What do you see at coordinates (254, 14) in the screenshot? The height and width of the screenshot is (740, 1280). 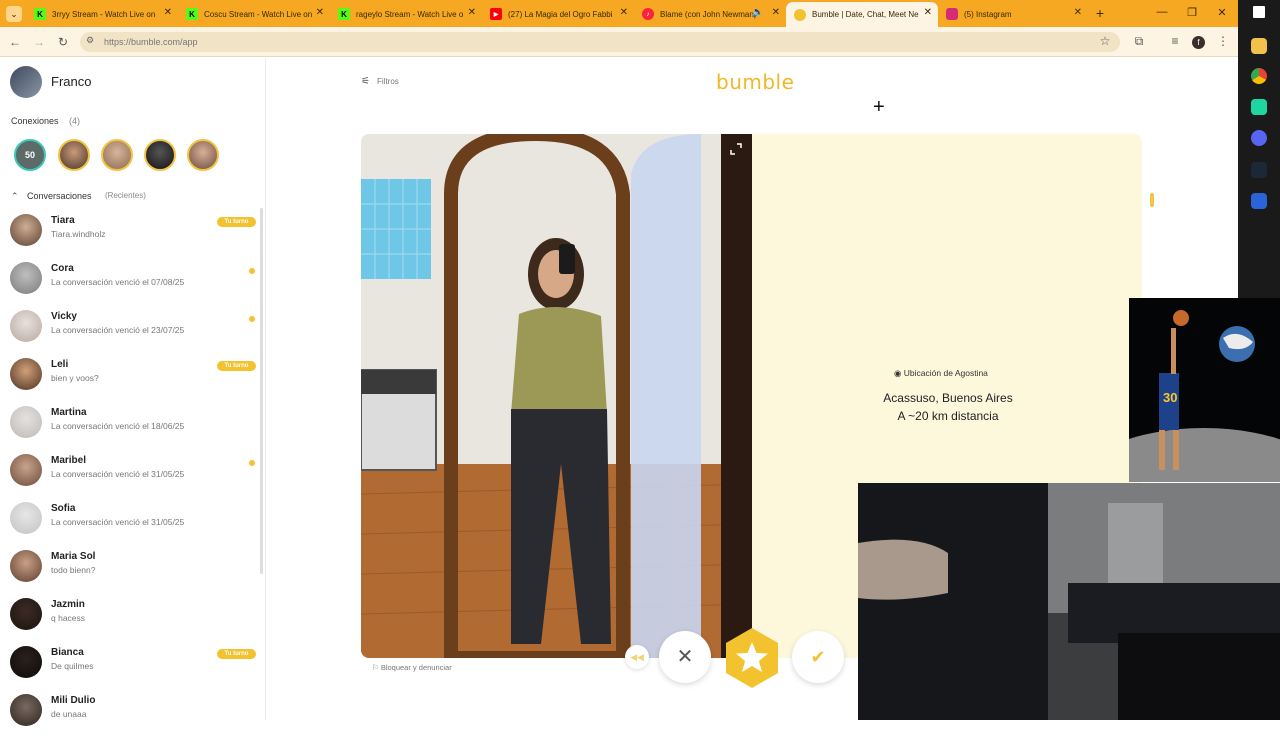 I see `browser-tab: K Coscu Stream - Watch Live on ✕` at bounding box center [254, 14].